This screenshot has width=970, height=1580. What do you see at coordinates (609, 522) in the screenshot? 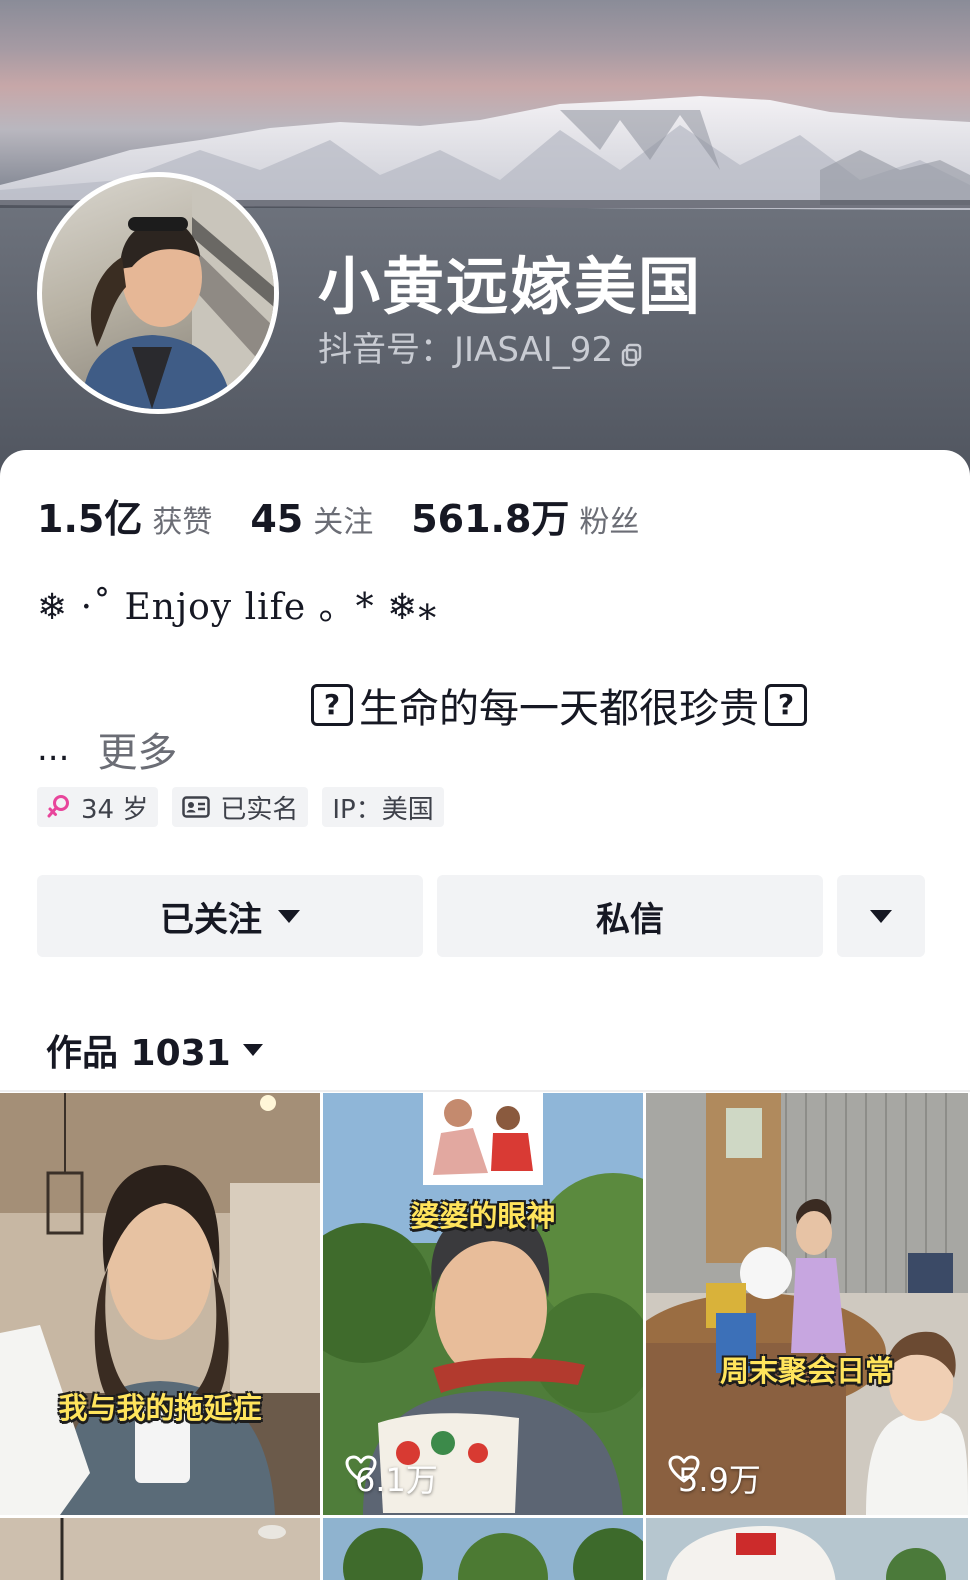
I see `stat-followers-label: 粉丝` at bounding box center [609, 522].